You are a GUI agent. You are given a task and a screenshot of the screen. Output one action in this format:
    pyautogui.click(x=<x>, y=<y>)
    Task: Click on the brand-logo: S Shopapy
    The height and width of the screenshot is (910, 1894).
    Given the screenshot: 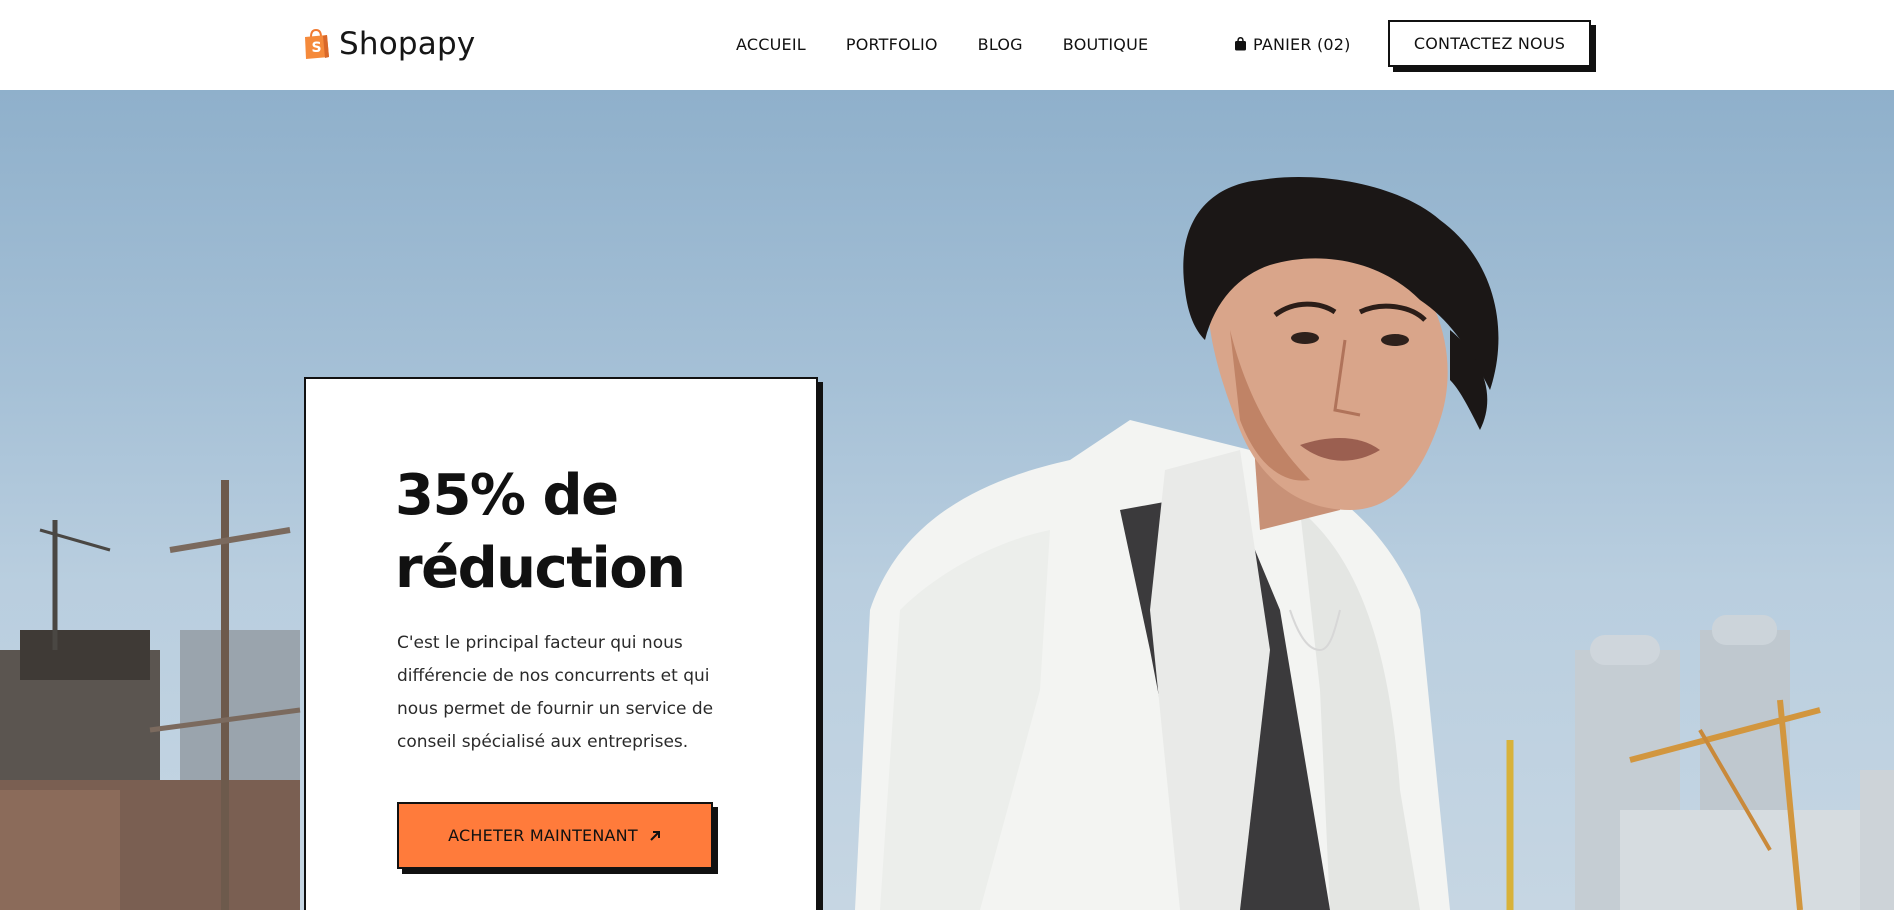 What is the action you would take?
    pyautogui.click(x=389, y=44)
    